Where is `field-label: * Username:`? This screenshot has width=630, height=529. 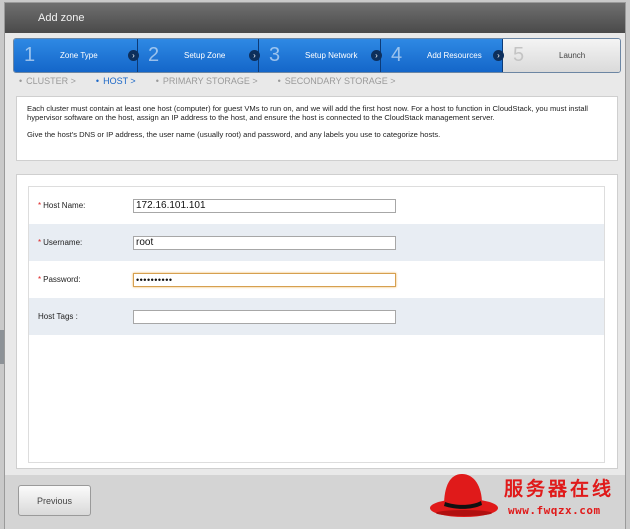 field-label: * Username: is located at coordinates (75, 242).